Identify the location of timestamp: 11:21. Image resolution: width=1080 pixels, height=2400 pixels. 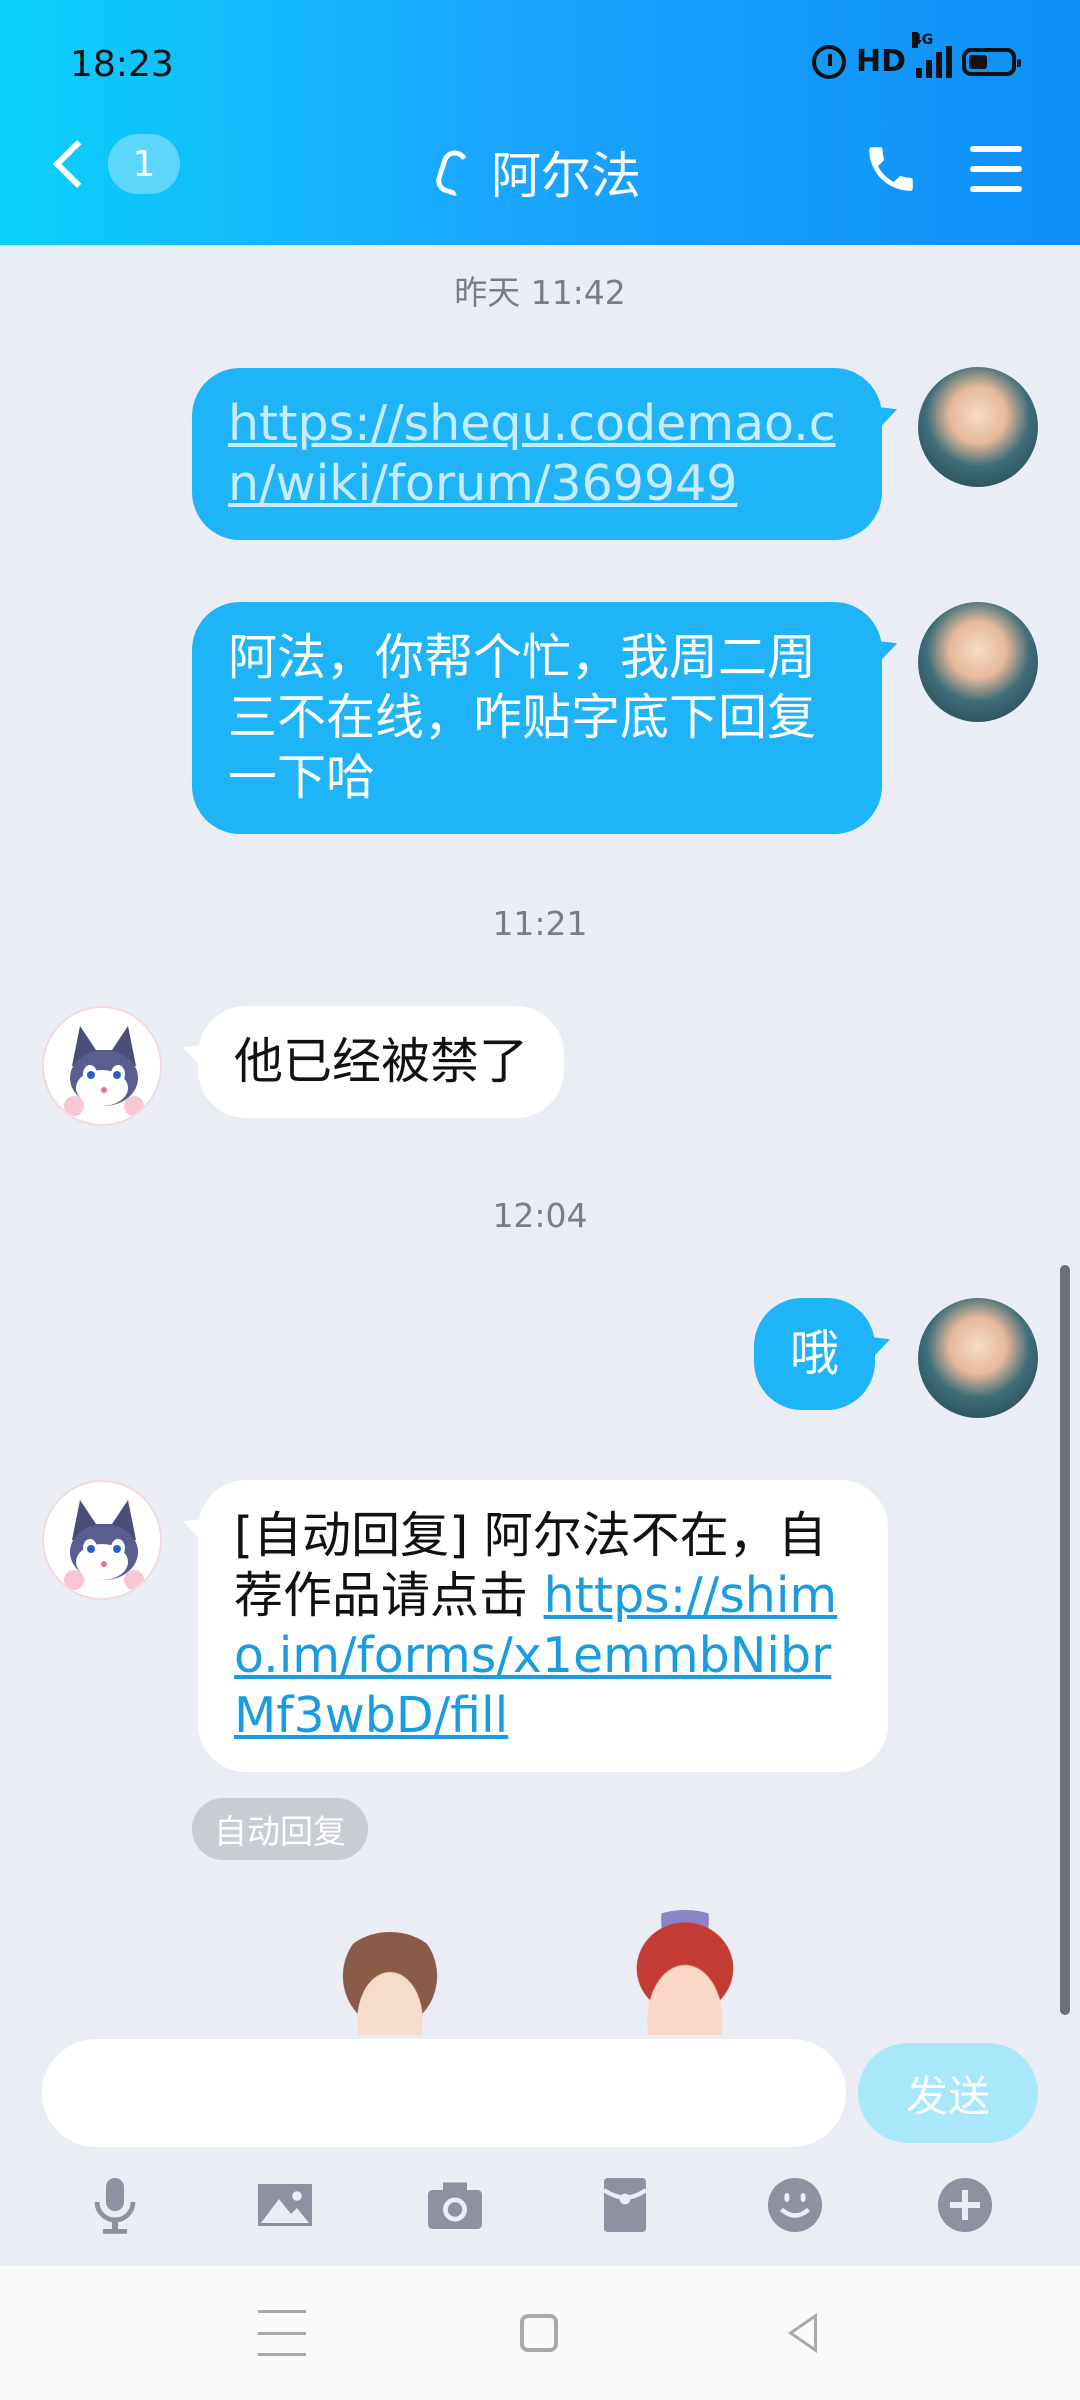
(540, 923).